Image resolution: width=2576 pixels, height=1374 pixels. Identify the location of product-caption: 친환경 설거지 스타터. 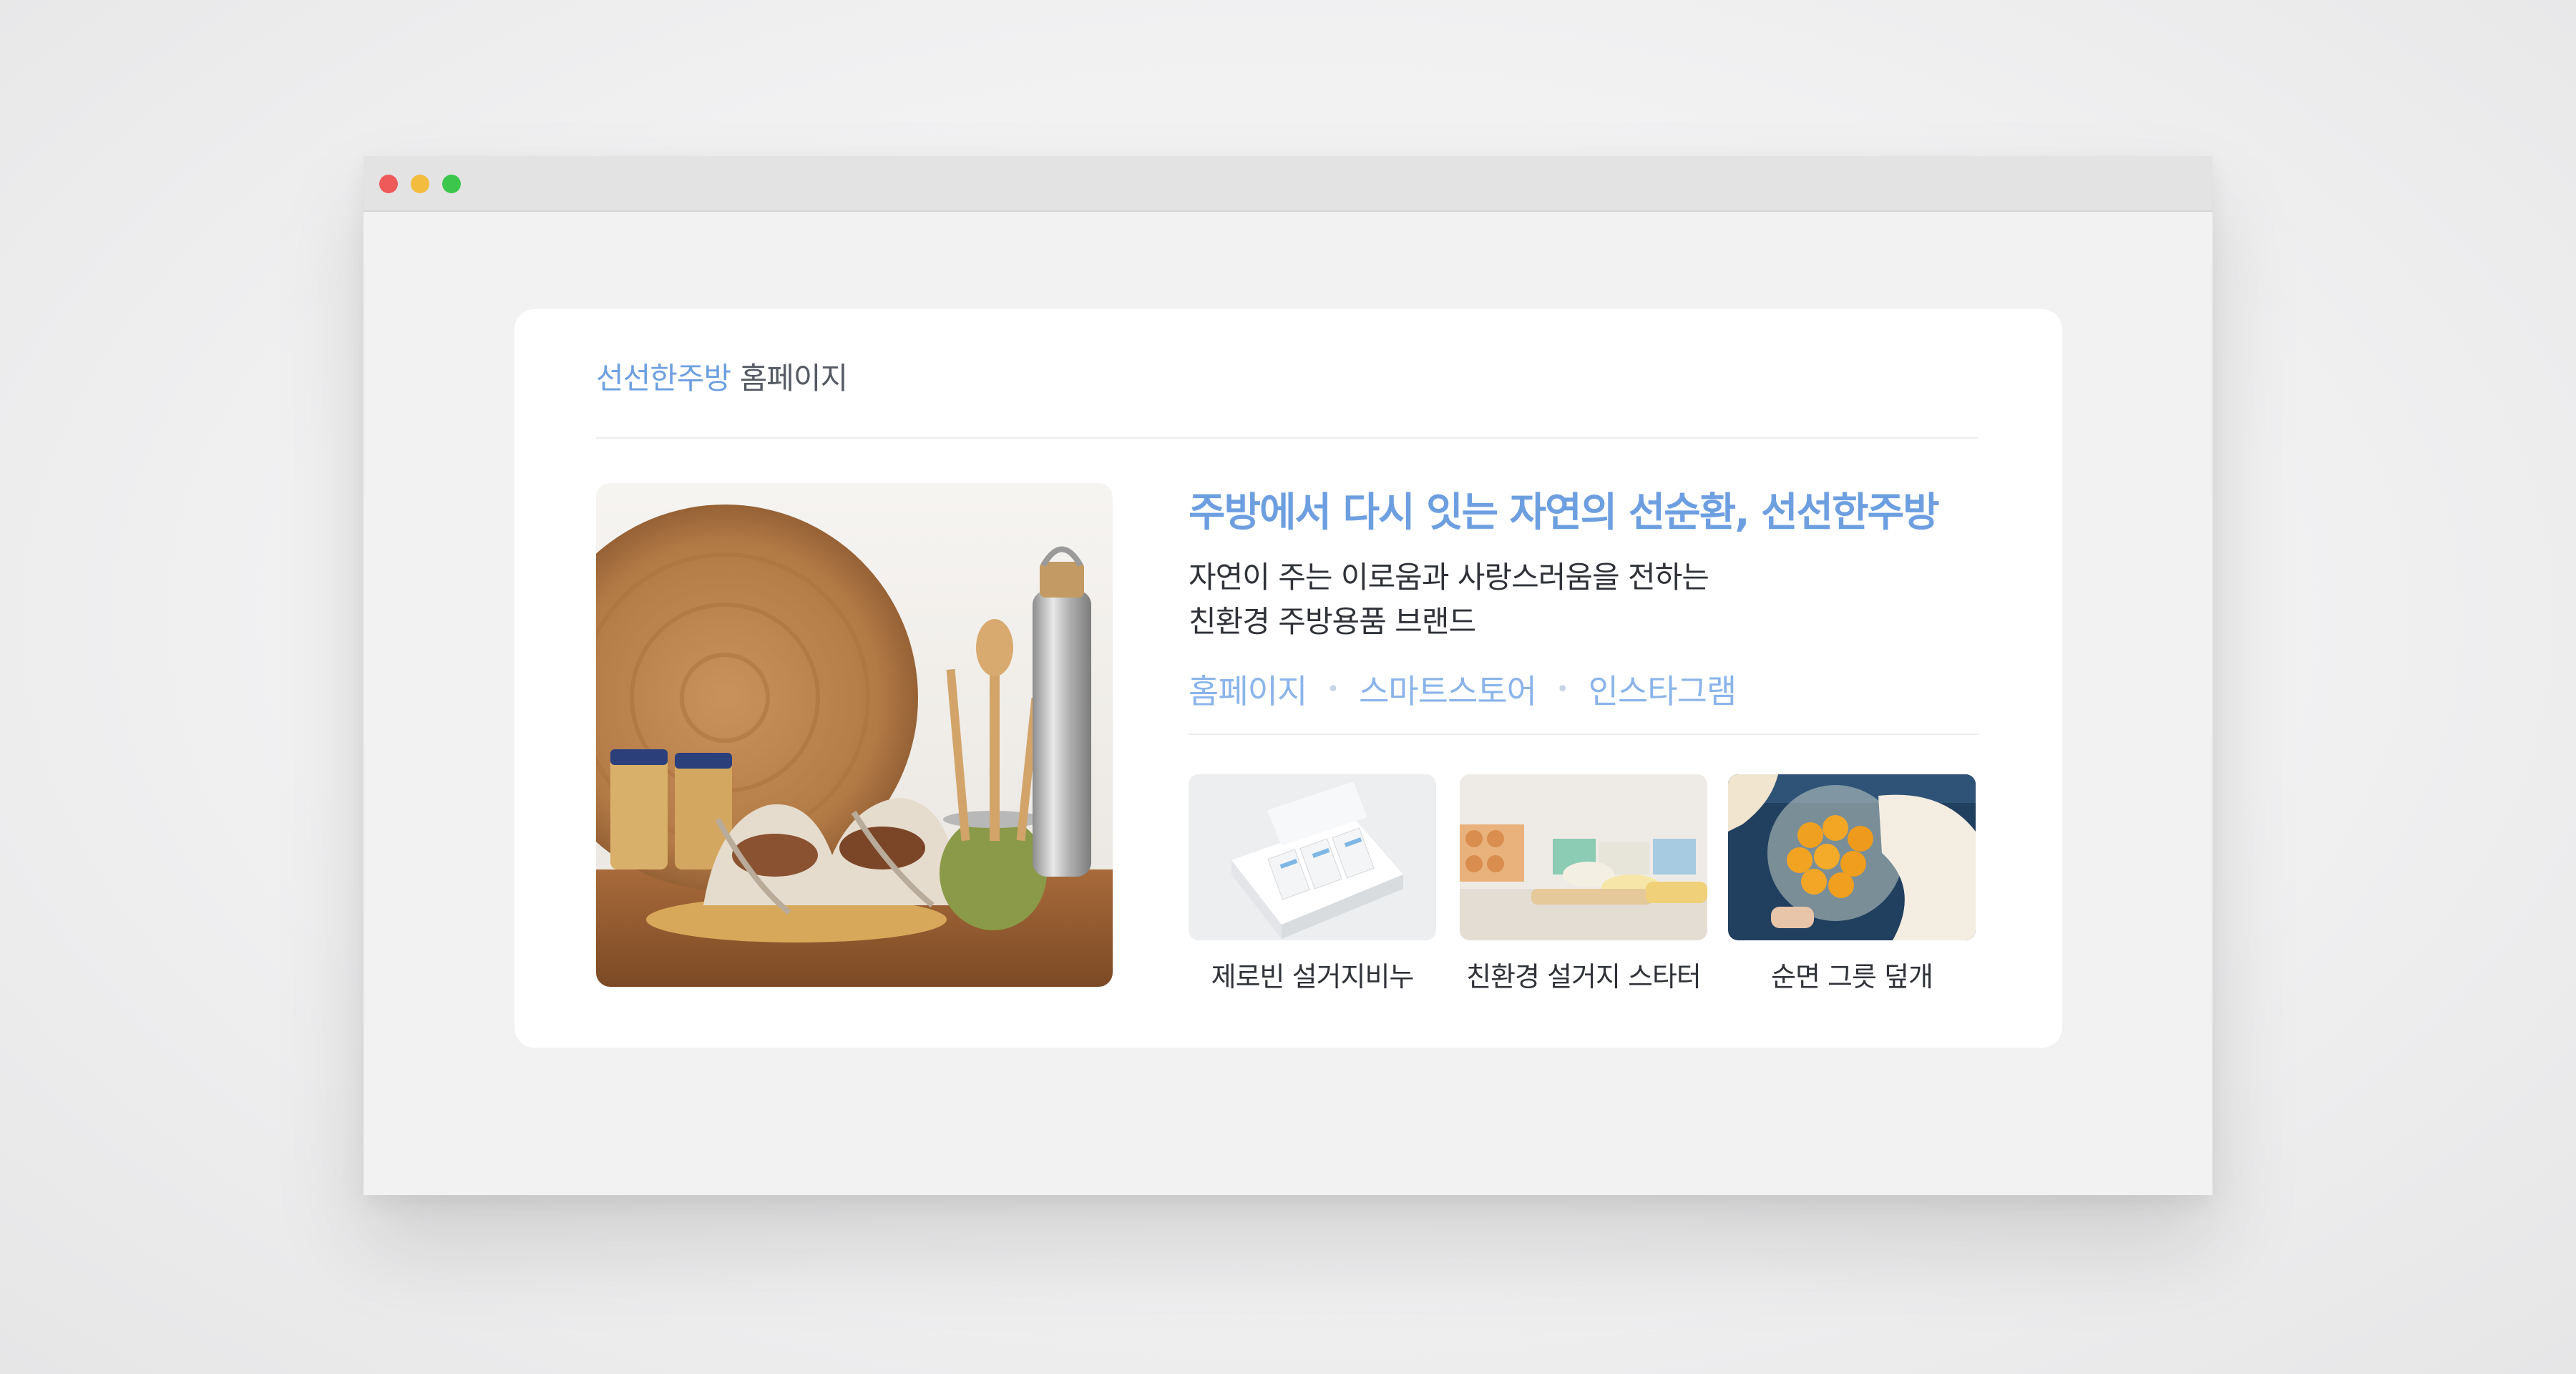
(1584, 974).